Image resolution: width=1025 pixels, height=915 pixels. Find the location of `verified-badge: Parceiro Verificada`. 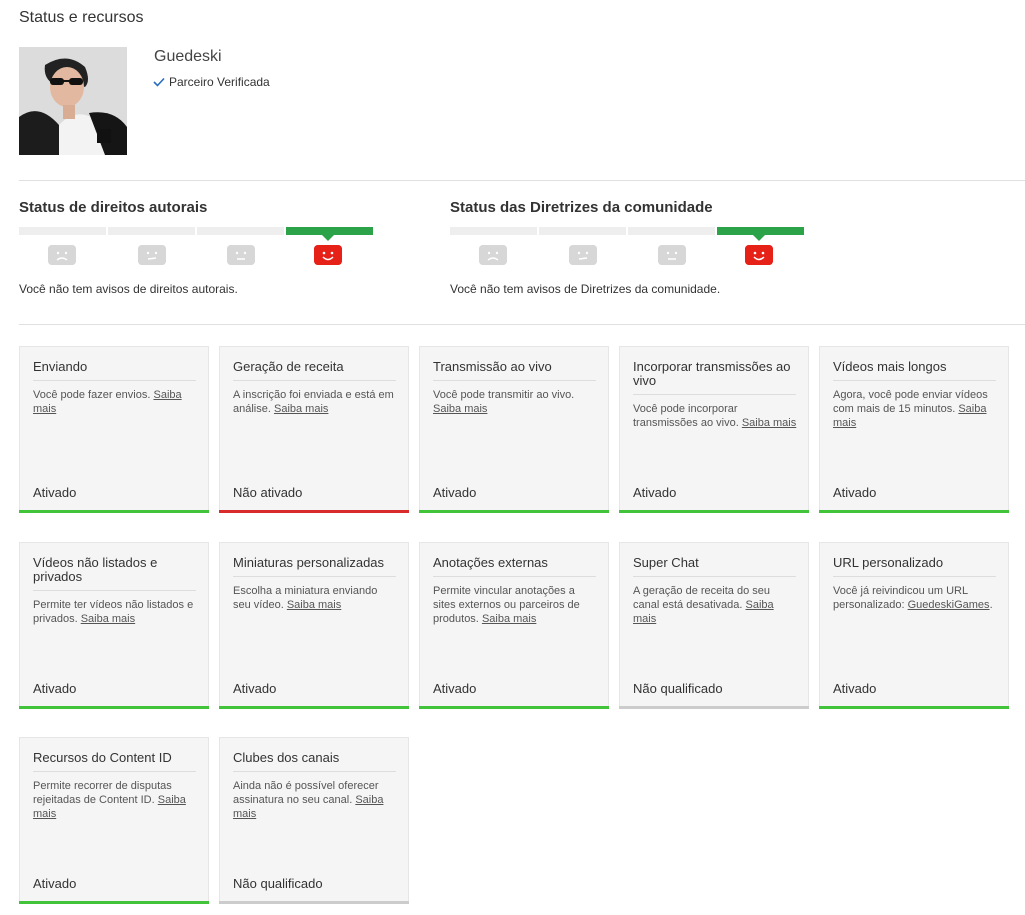

verified-badge: Parceiro Verificada is located at coordinates (211, 82).